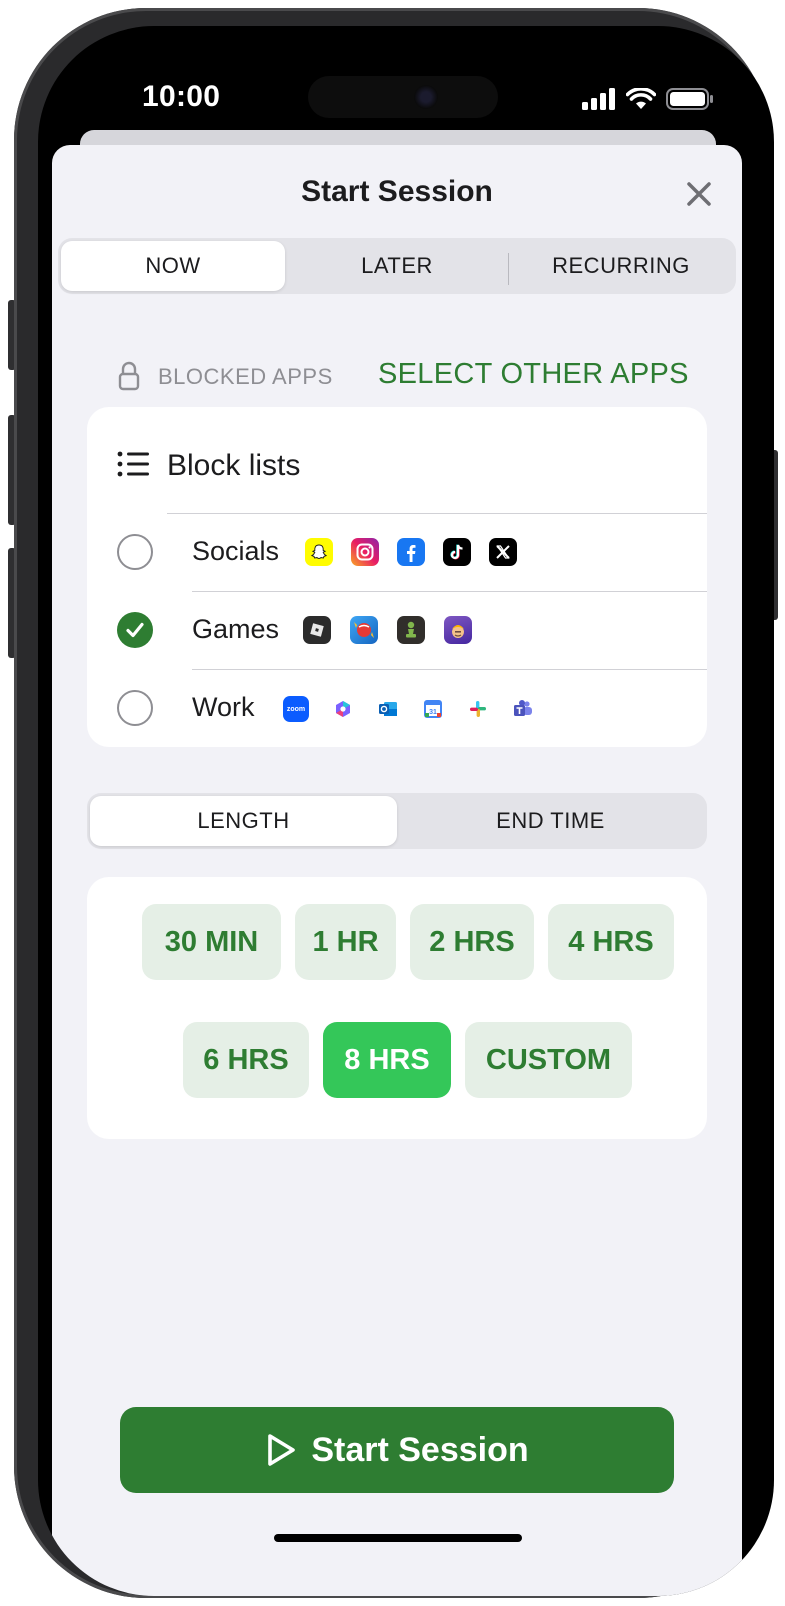  I want to click on wifi-icon, so click(641, 98).